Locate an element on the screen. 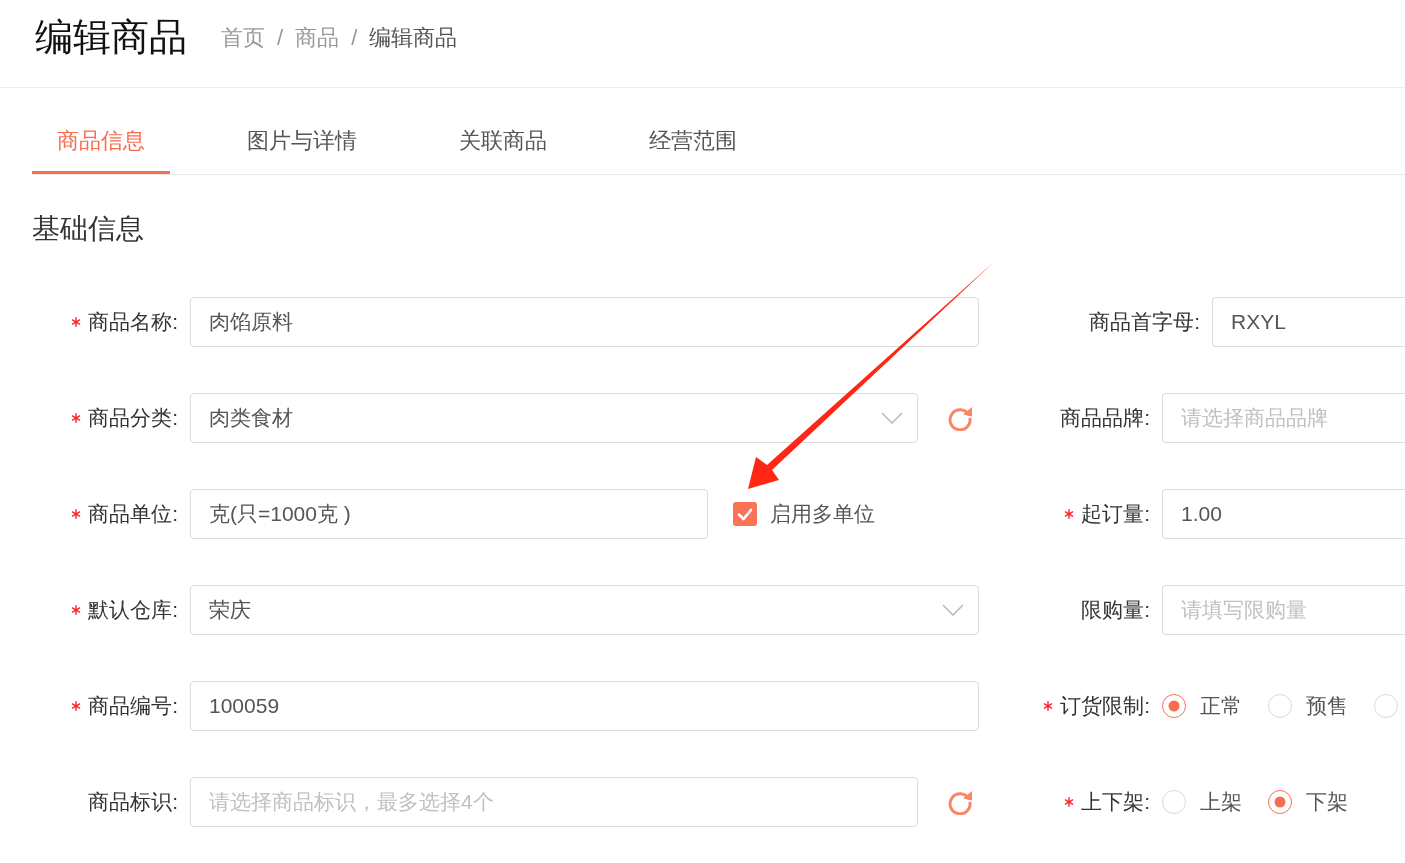 The height and width of the screenshot is (863, 1405). field-label: 订货限制: is located at coordinates (1105, 706).